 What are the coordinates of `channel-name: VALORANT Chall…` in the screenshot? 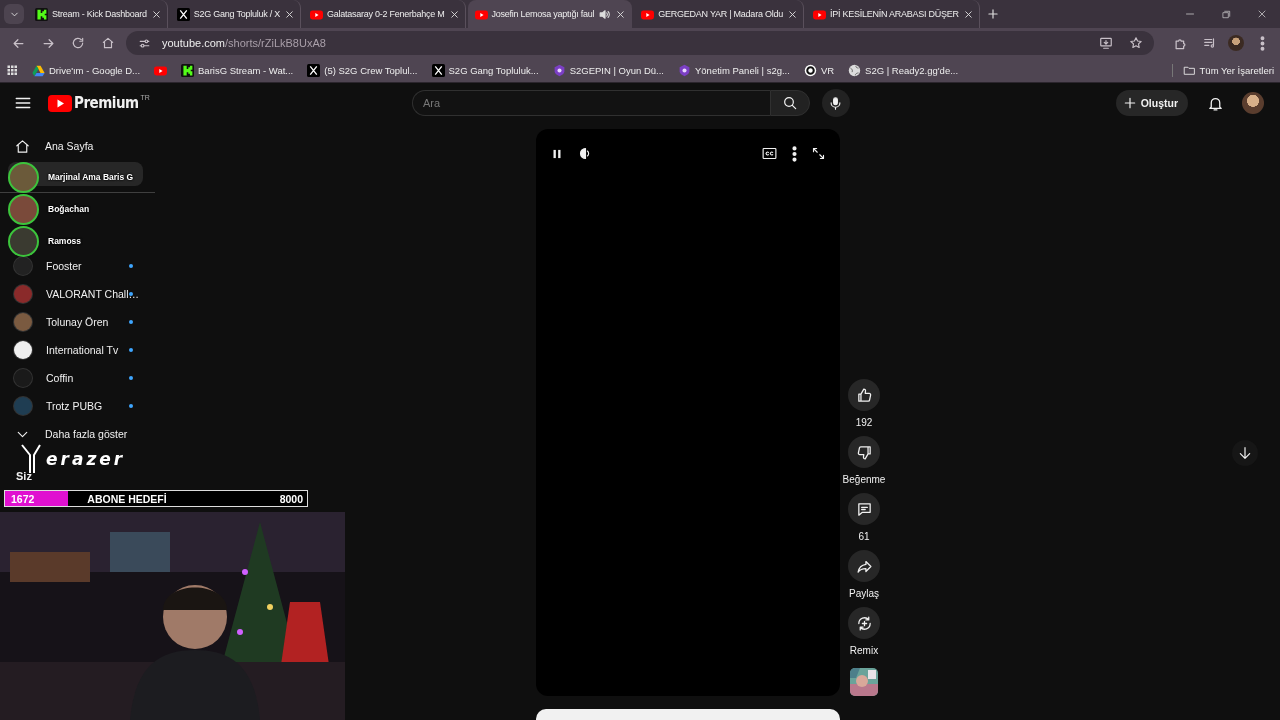 It's located at (92, 294).